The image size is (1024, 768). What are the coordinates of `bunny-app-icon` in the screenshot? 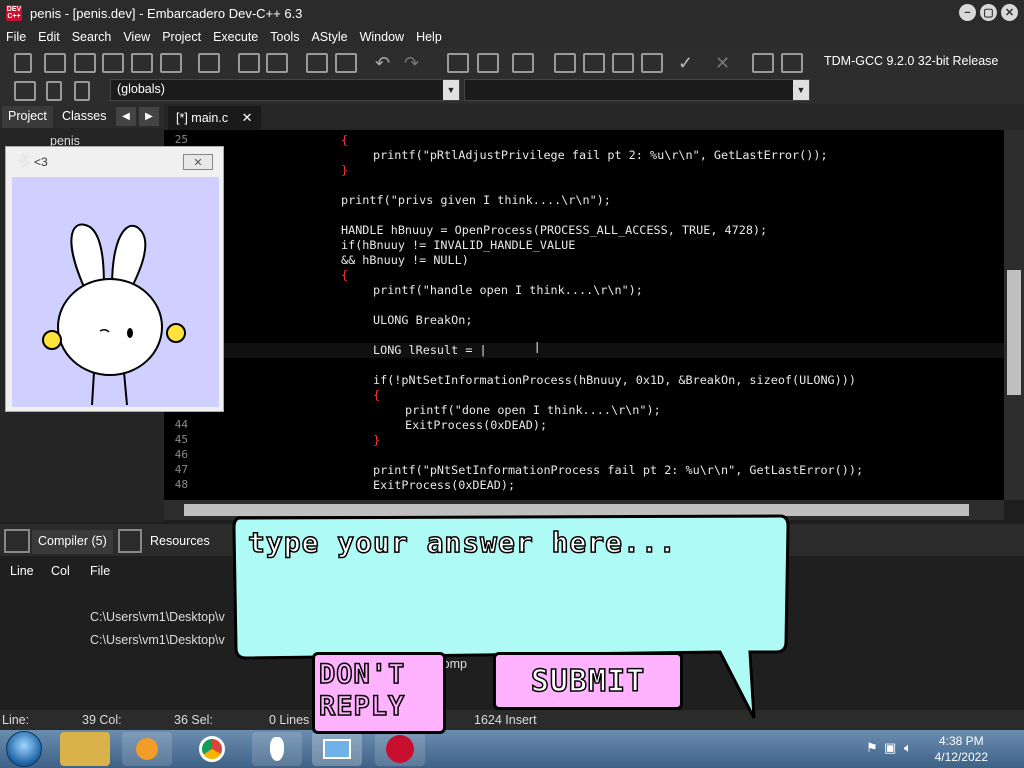 It's located at (277, 749).